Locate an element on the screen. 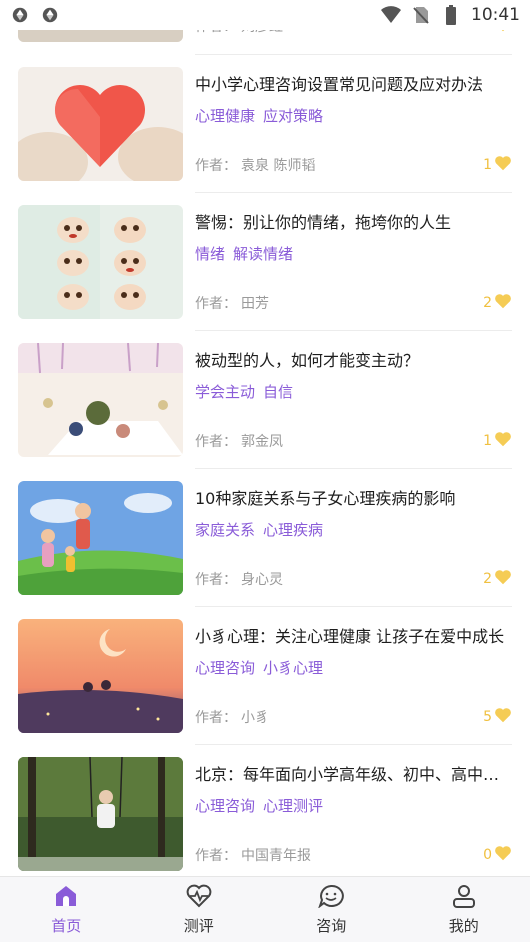 The image size is (530, 942). heart-pulse-icon is located at coordinates (199, 898).